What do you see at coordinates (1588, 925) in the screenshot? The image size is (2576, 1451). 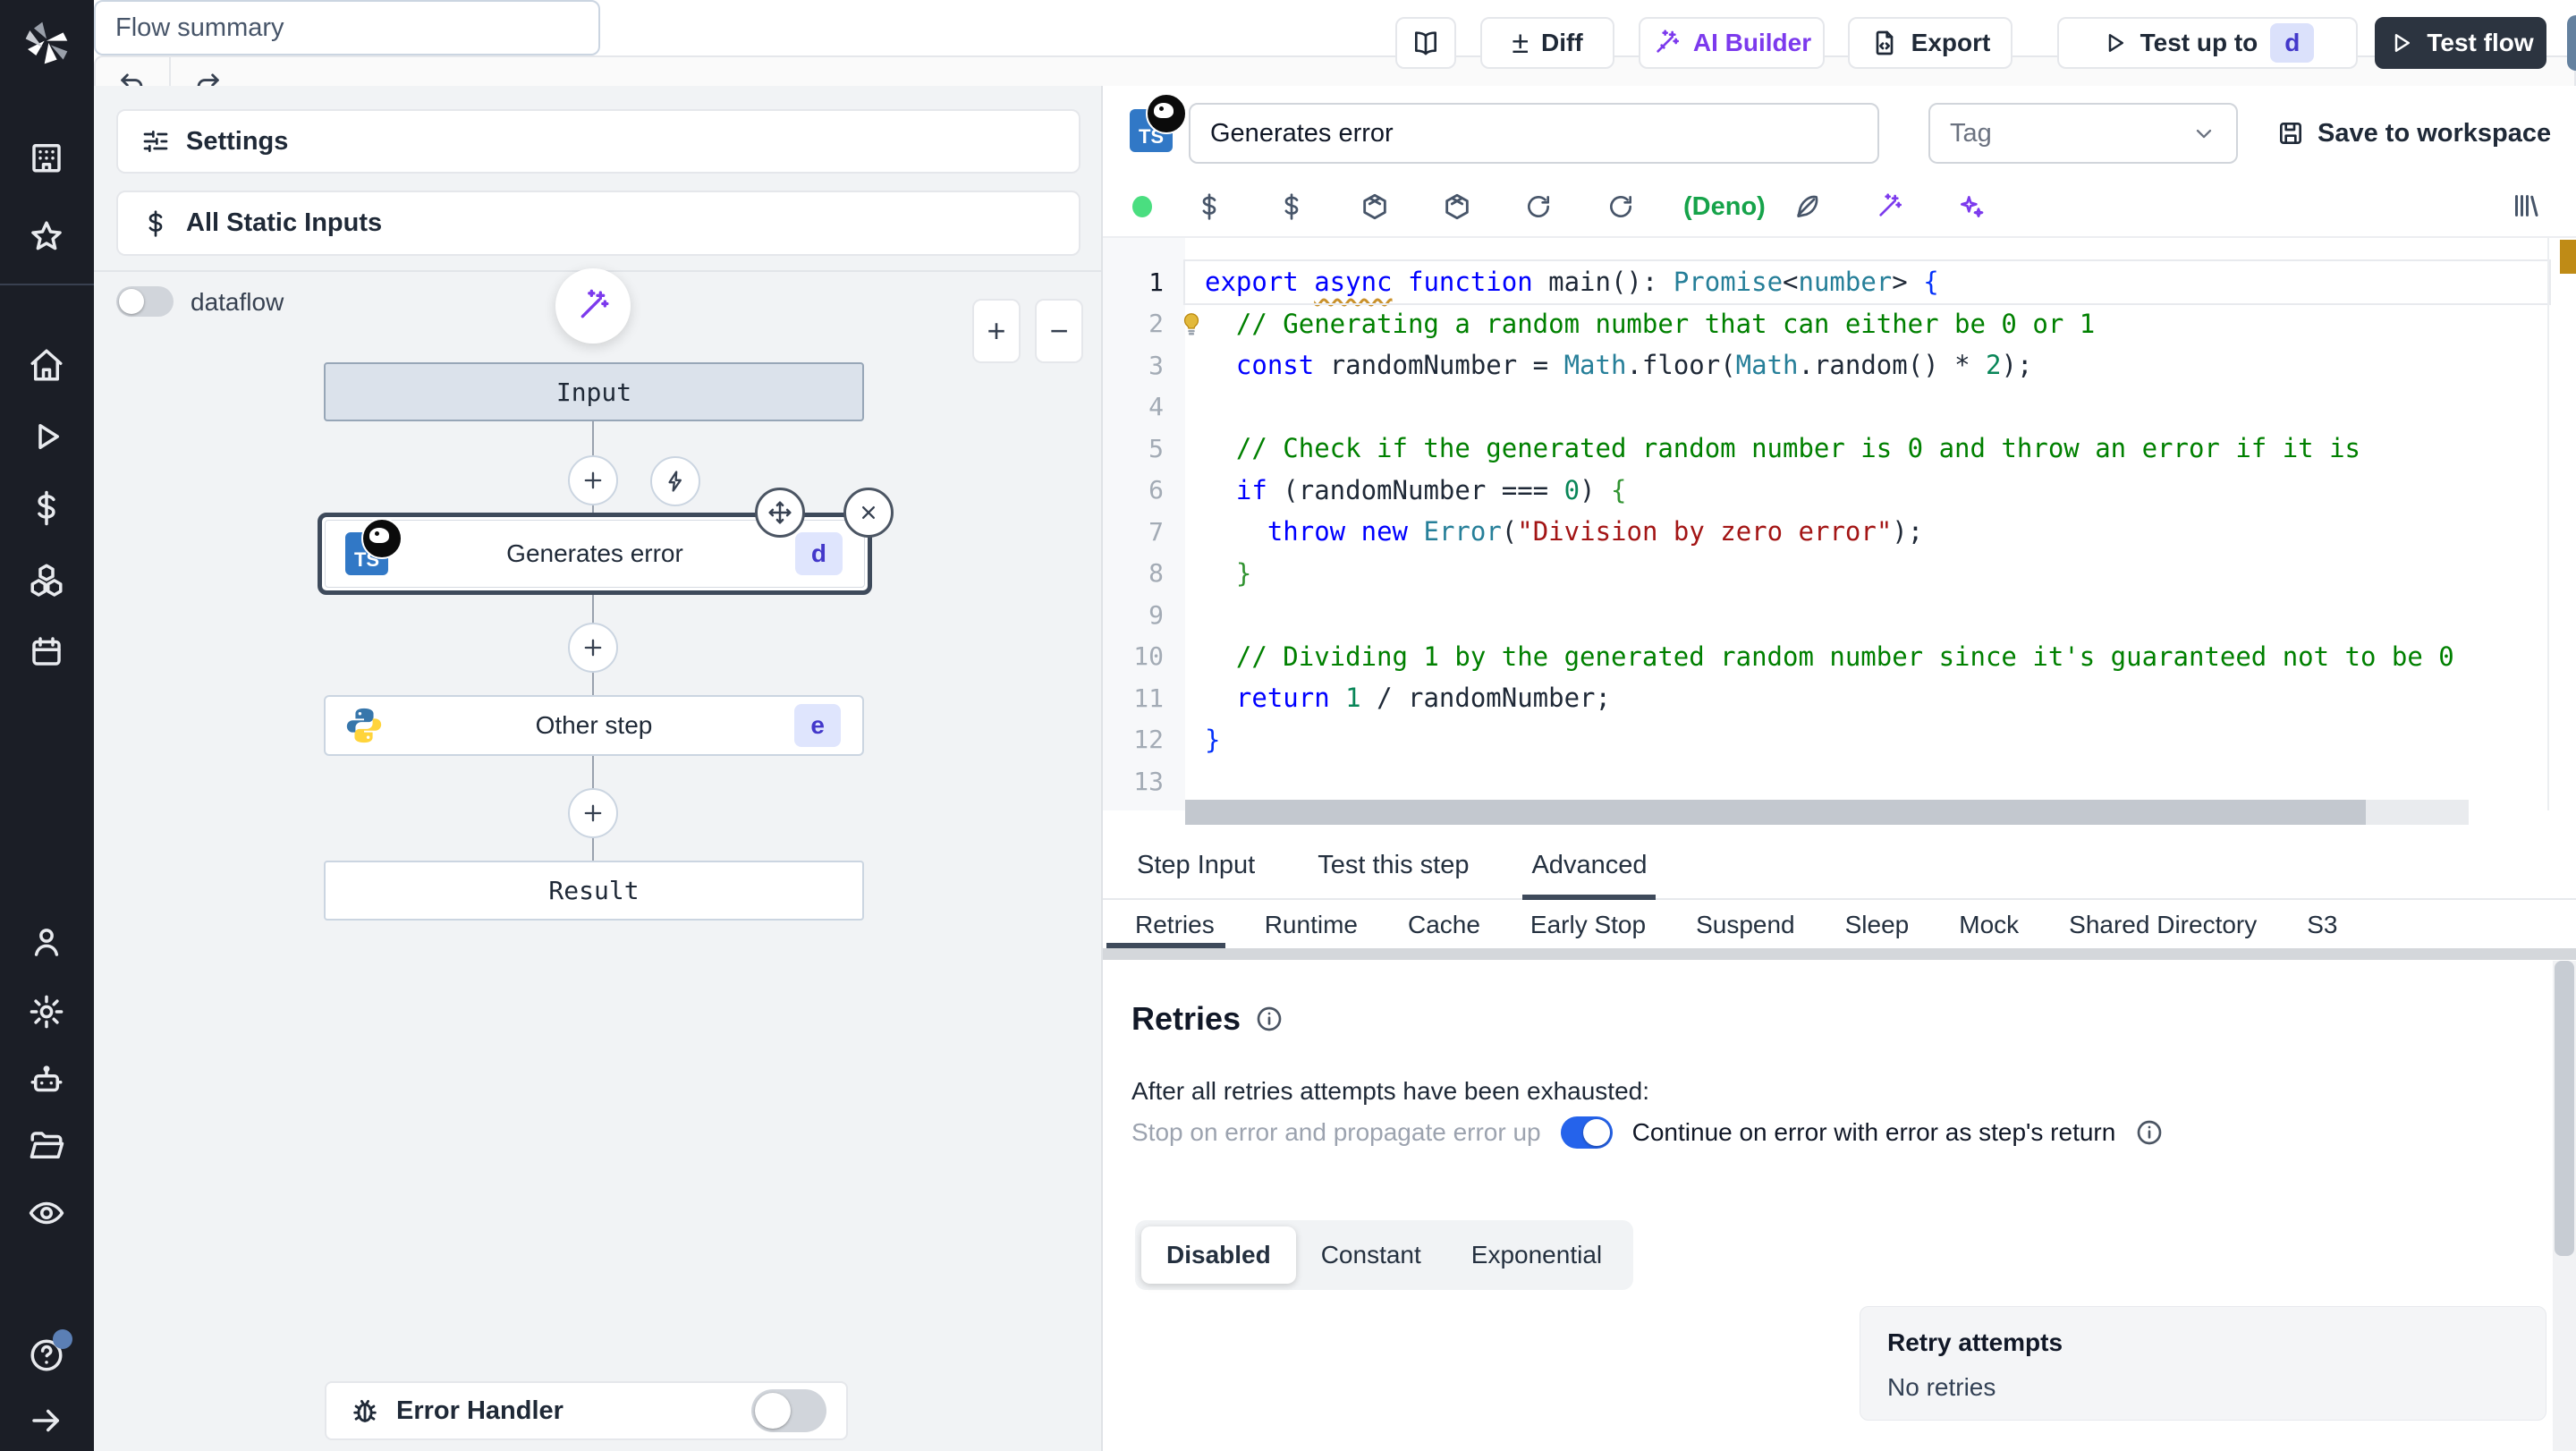 I see `subtab-early-stop: Early Stop` at bounding box center [1588, 925].